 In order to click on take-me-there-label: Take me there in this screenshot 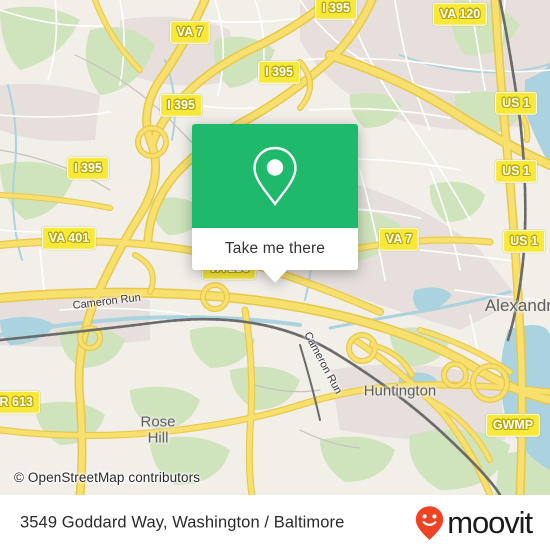, I will do `click(275, 248)`.